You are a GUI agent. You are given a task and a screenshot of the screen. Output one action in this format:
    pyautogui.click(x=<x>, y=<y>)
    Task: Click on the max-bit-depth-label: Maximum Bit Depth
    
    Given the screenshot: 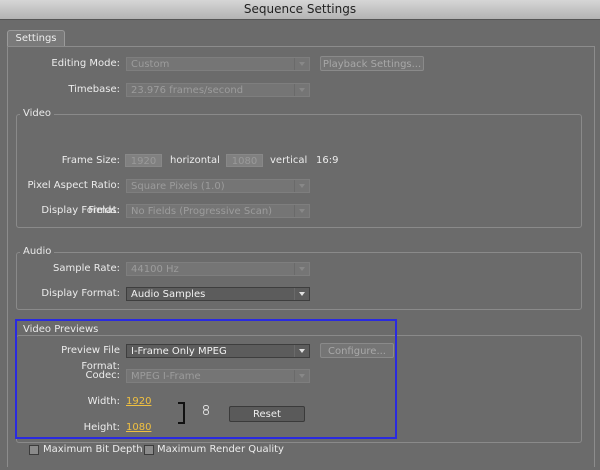 What is the action you would take?
    pyautogui.click(x=93, y=449)
    